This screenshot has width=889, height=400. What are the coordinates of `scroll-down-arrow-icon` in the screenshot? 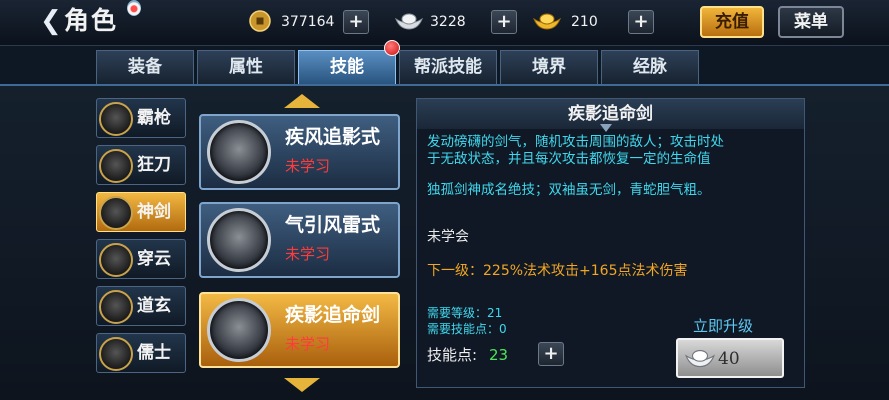 It's located at (302, 385).